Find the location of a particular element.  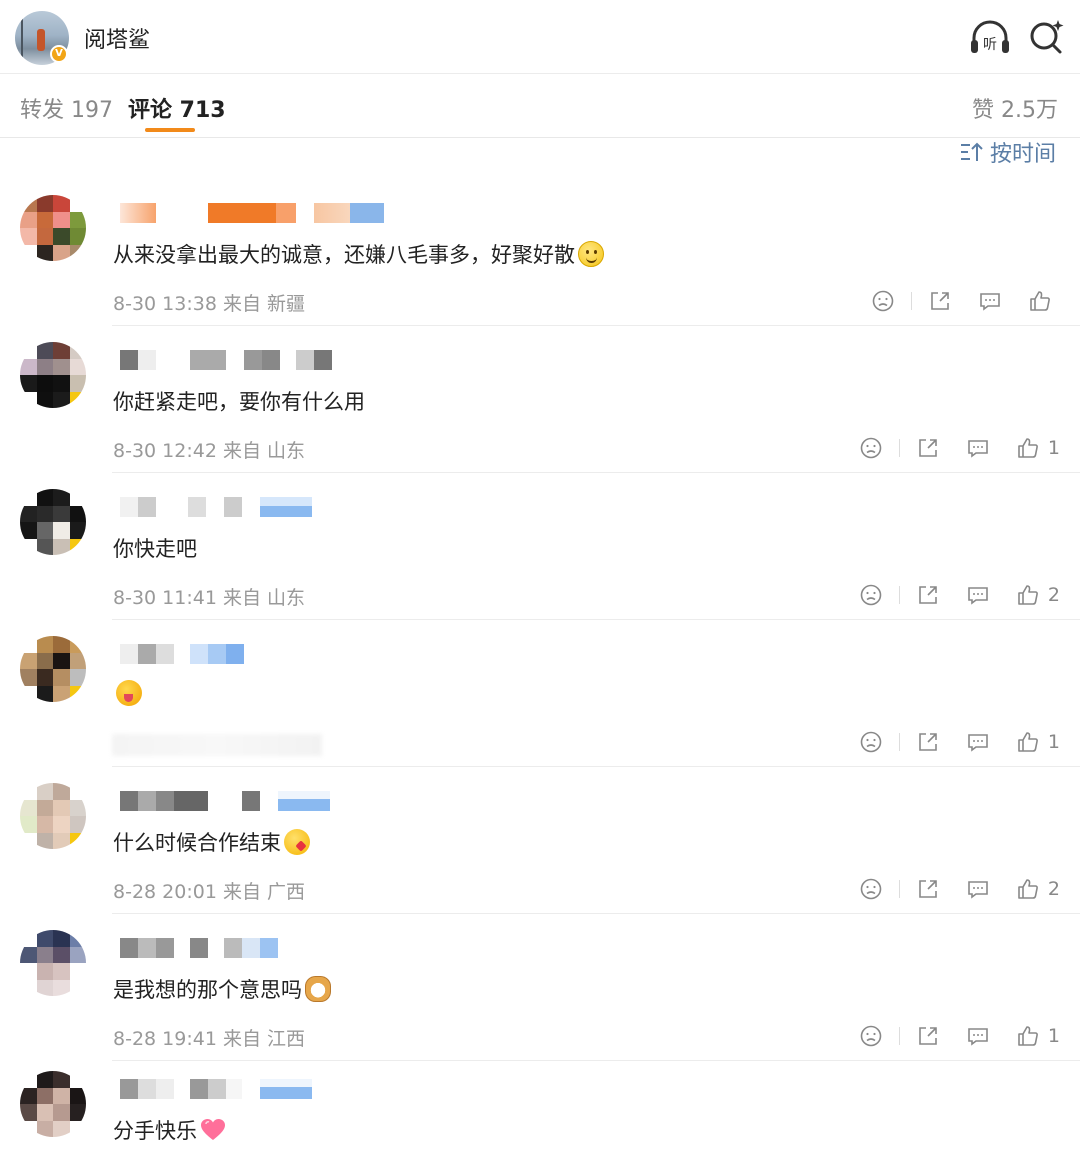

comment-item: 1 is located at coordinates (540, 693).